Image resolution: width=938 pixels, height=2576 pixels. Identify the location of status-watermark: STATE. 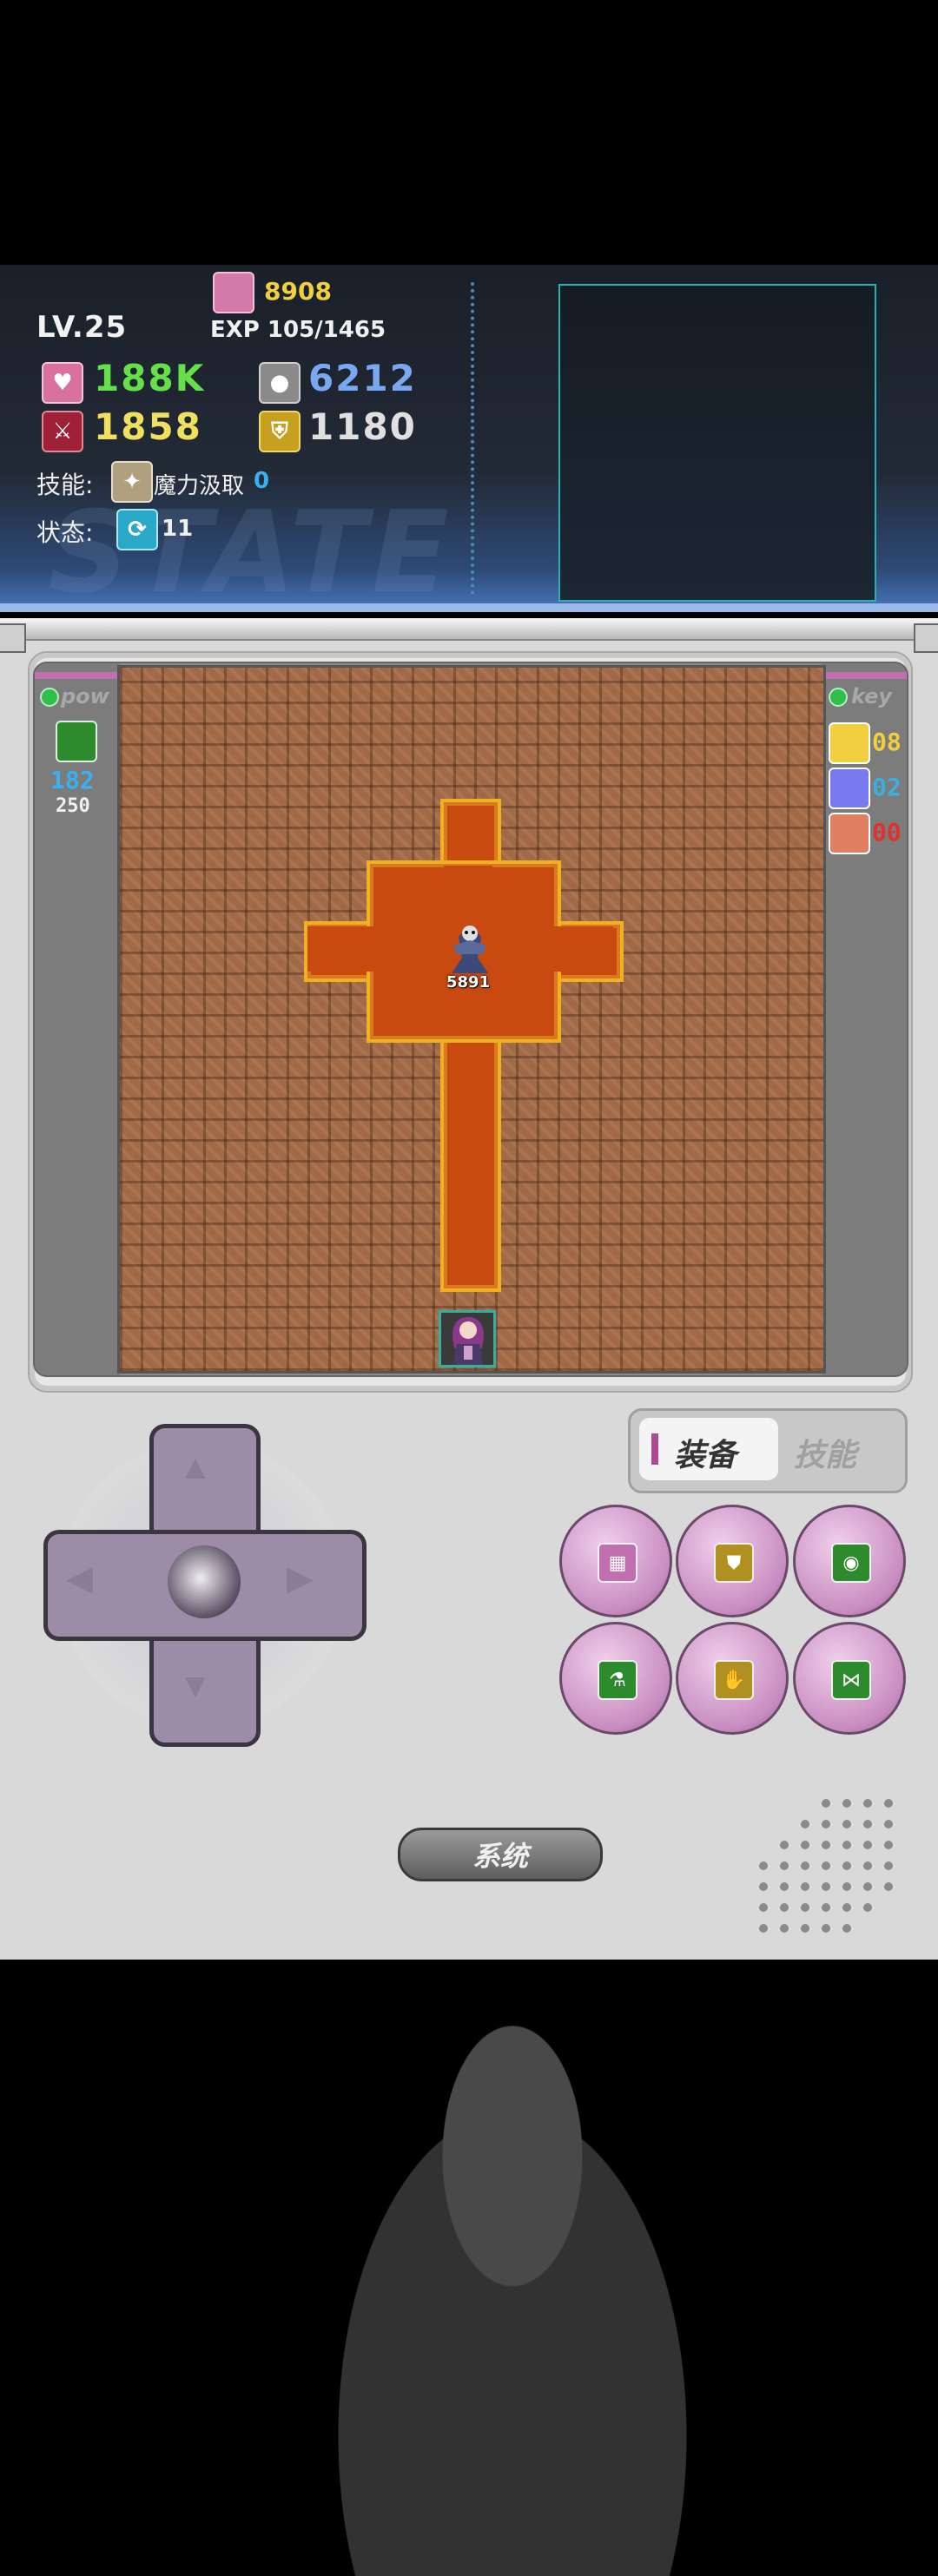
(251, 552).